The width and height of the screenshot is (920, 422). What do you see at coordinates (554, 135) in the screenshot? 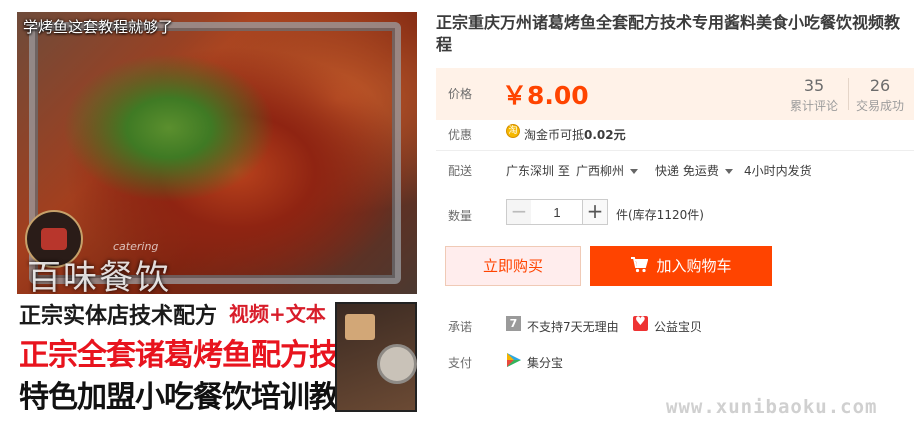
I see `discount-prefix: 淘金币可抵` at bounding box center [554, 135].